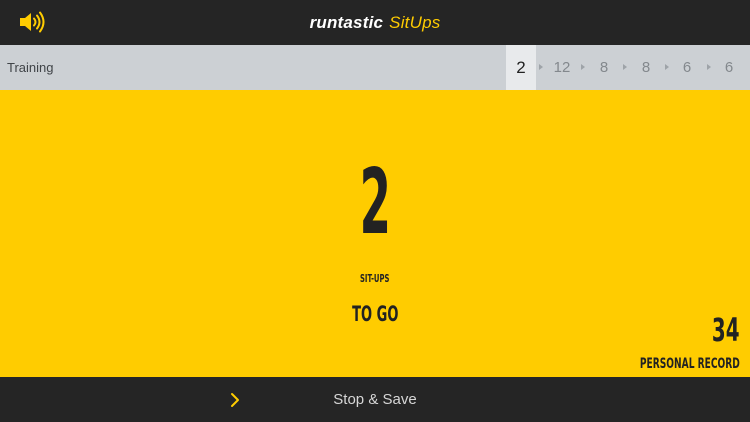 Image resolution: width=750 pixels, height=422 pixels. What do you see at coordinates (30, 67) in the screenshot?
I see `training-label: Training` at bounding box center [30, 67].